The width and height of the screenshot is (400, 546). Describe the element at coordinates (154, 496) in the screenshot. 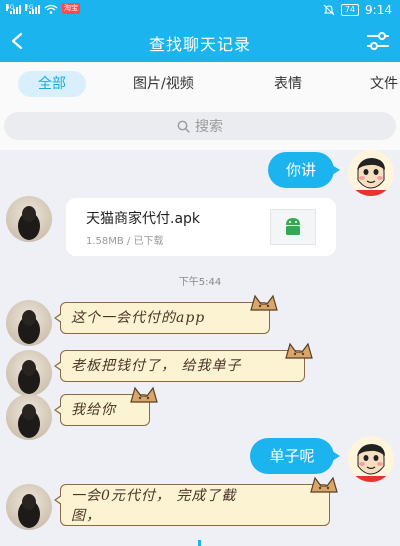

I see `message-text: 一会0元代付， 完成了截` at that location.